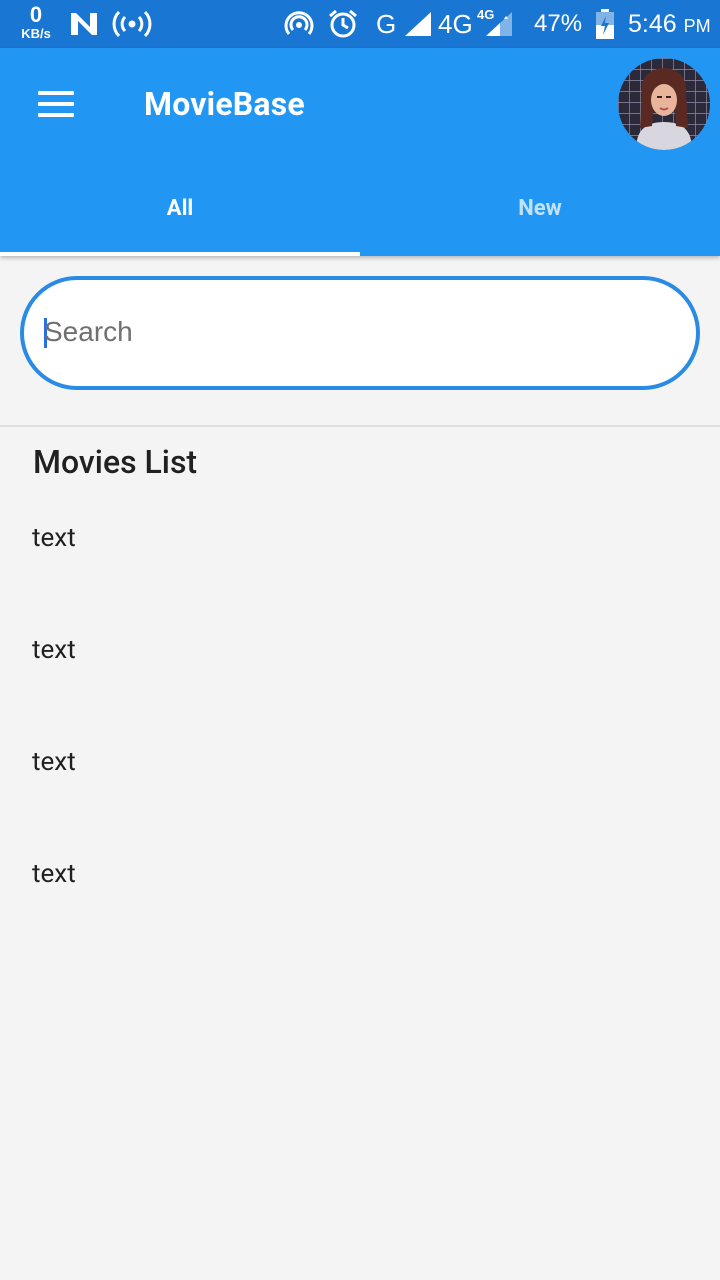 The width and height of the screenshot is (720, 1280). I want to click on search-box, so click(360, 333).